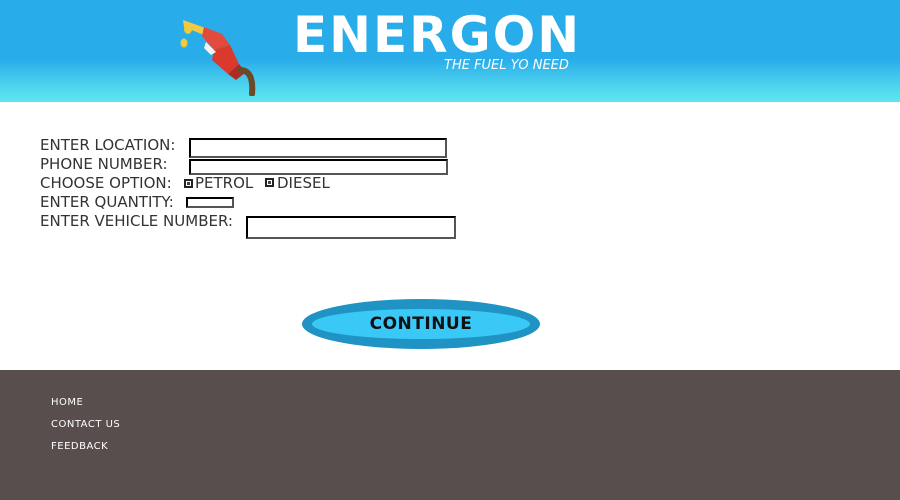 Image resolution: width=900 pixels, height=500 pixels. What do you see at coordinates (210, 202) in the screenshot?
I see `quantity-input` at bounding box center [210, 202].